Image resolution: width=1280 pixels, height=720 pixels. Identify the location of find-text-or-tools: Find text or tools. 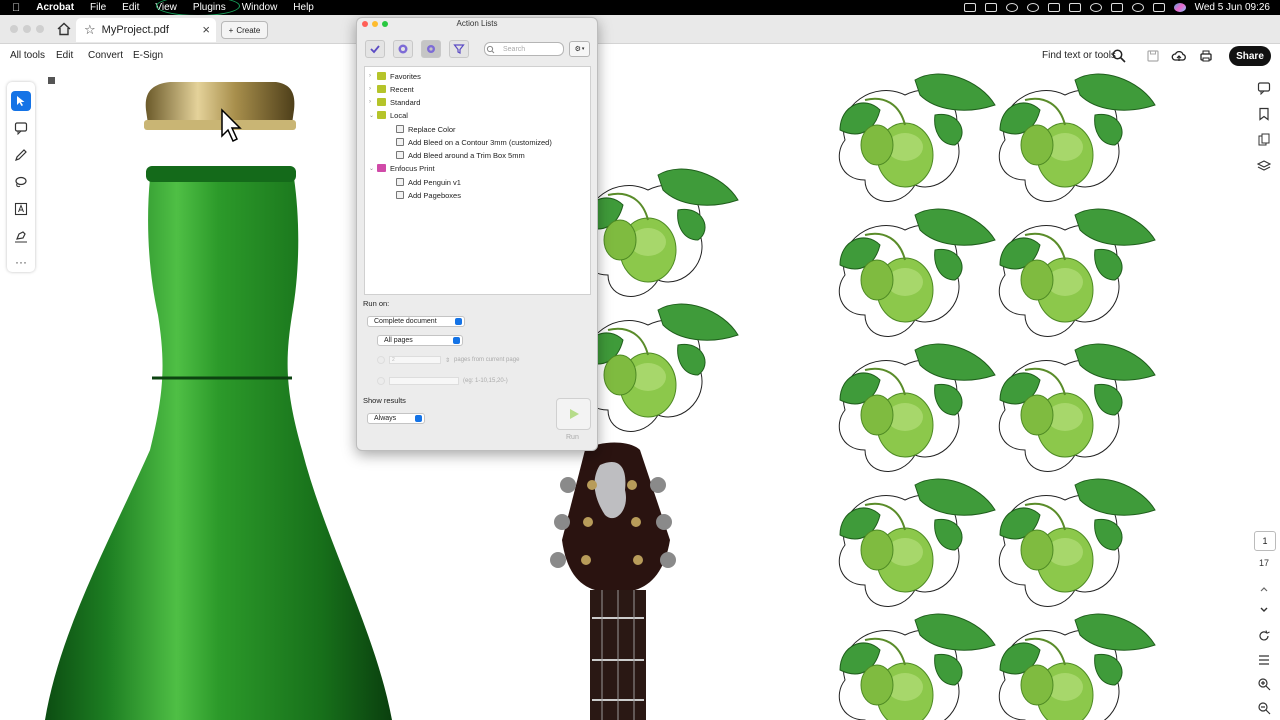
(1079, 55).